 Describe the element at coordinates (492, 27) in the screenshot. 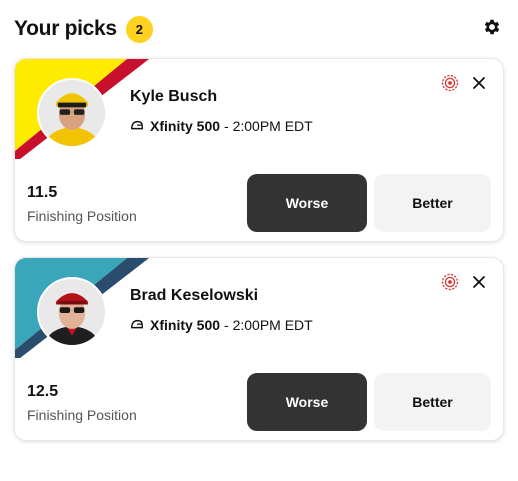

I see `gear-icon` at that location.